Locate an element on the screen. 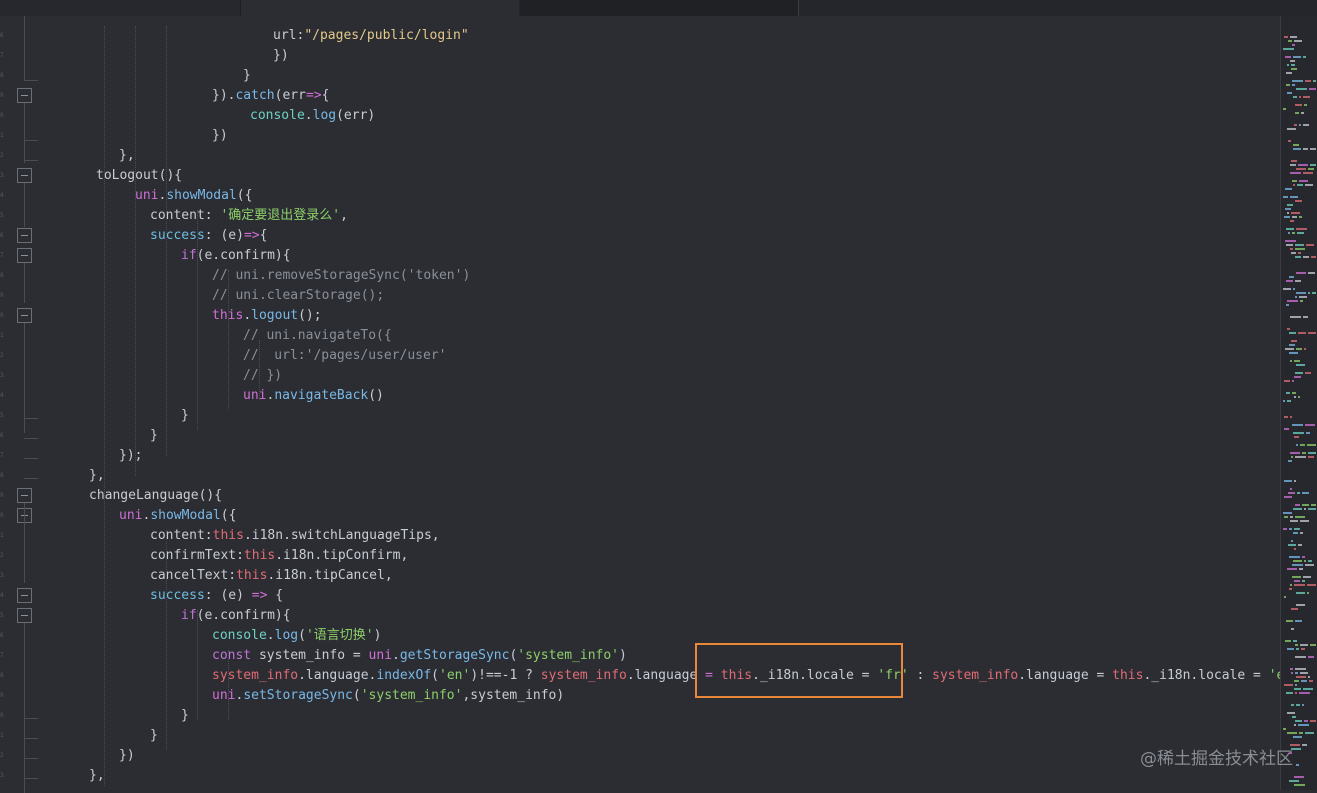 This screenshot has height=793, width=1317. code-line: // uni.removeStorageSync('token') is located at coordinates (341, 276).